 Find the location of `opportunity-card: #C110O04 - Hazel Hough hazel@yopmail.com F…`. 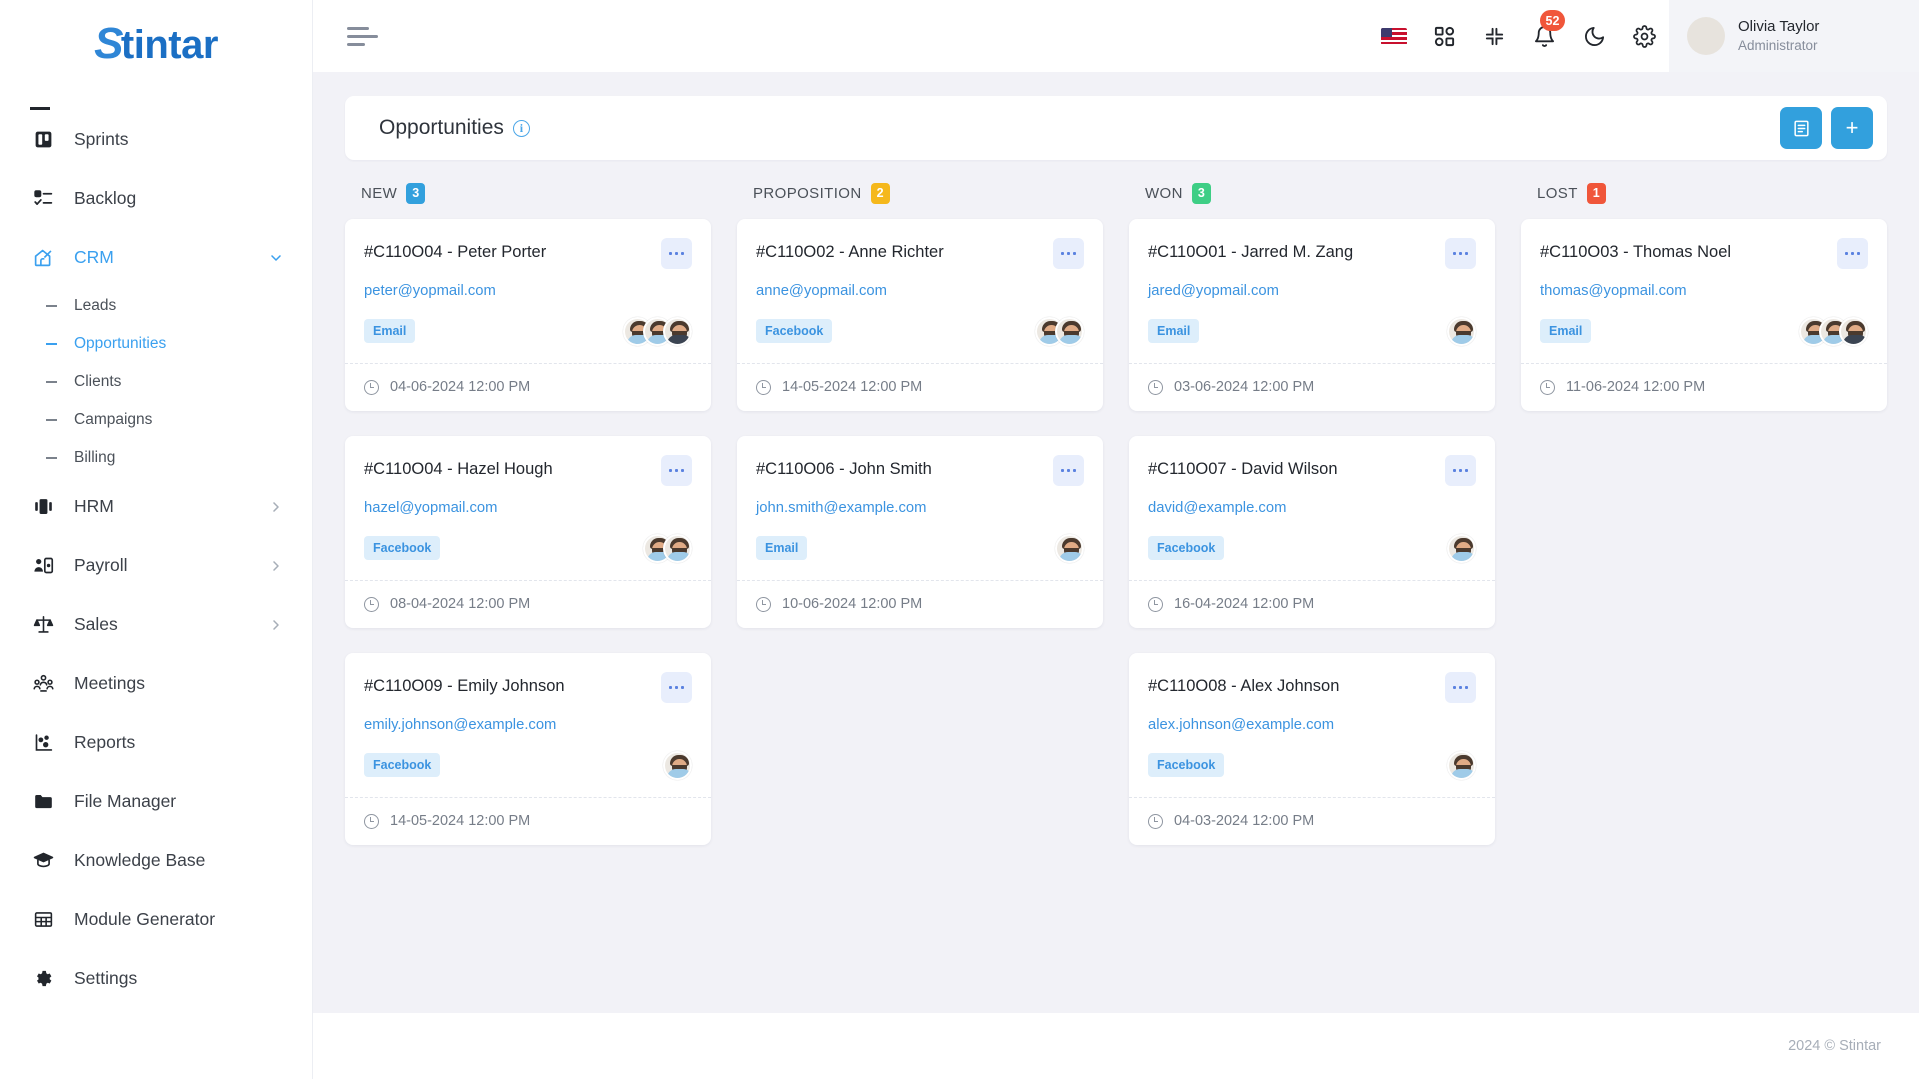

opportunity-card: #C110O04 - Hazel Hough hazel@yopmail.com F… is located at coordinates (528, 532).